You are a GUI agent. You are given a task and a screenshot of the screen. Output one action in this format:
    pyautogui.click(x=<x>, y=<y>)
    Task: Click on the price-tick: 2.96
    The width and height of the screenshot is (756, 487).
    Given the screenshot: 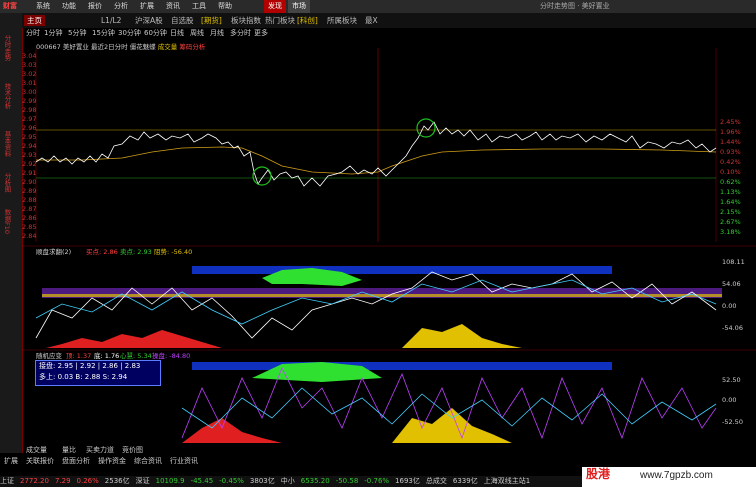 What is the action you would take?
    pyautogui.click(x=29, y=128)
    